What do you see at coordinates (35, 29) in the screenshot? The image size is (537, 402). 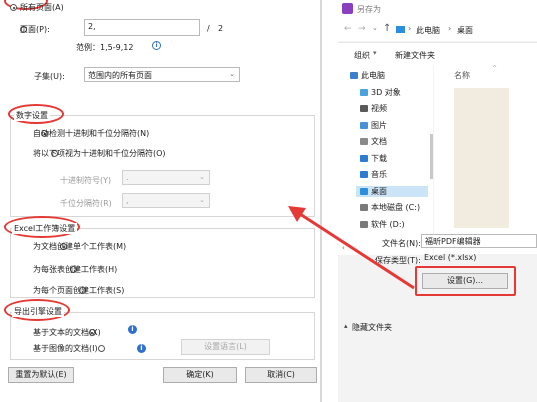 I see `pages-label: 页面(P):` at bounding box center [35, 29].